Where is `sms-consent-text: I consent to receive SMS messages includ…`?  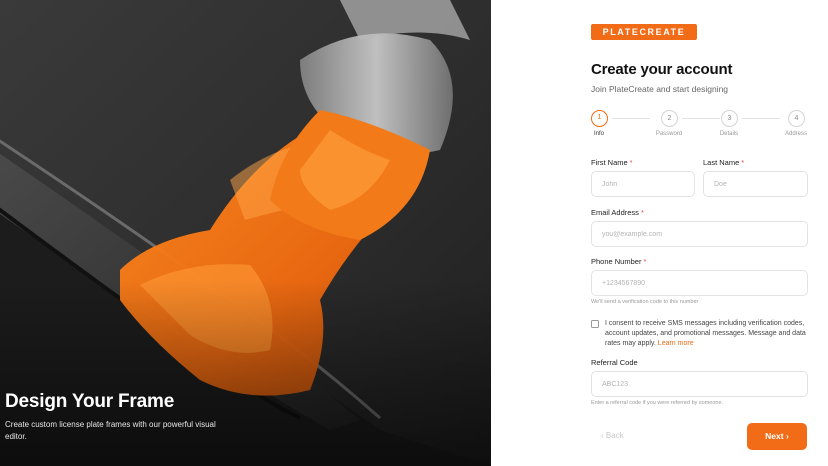 sms-consent-text: I consent to receive SMS messages includ… is located at coordinates (705, 333).